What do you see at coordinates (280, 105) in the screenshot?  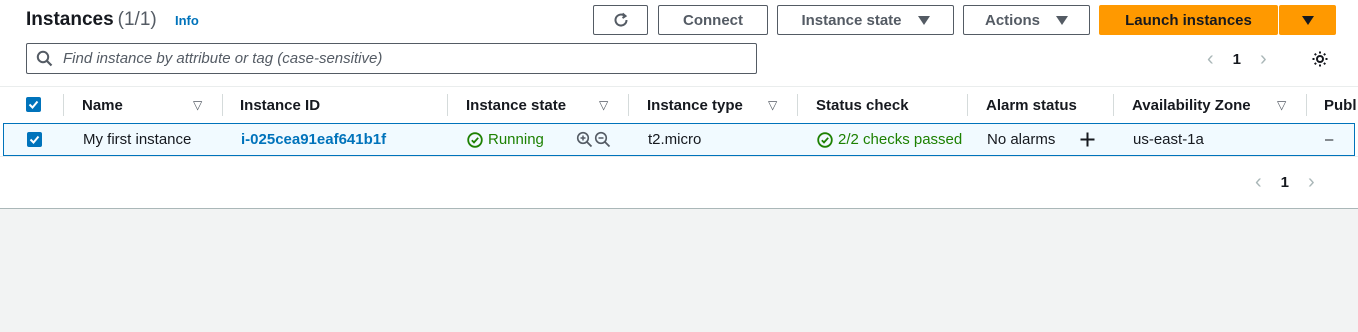 I see `column-header-instance-id: Instance ID` at bounding box center [280, 105].